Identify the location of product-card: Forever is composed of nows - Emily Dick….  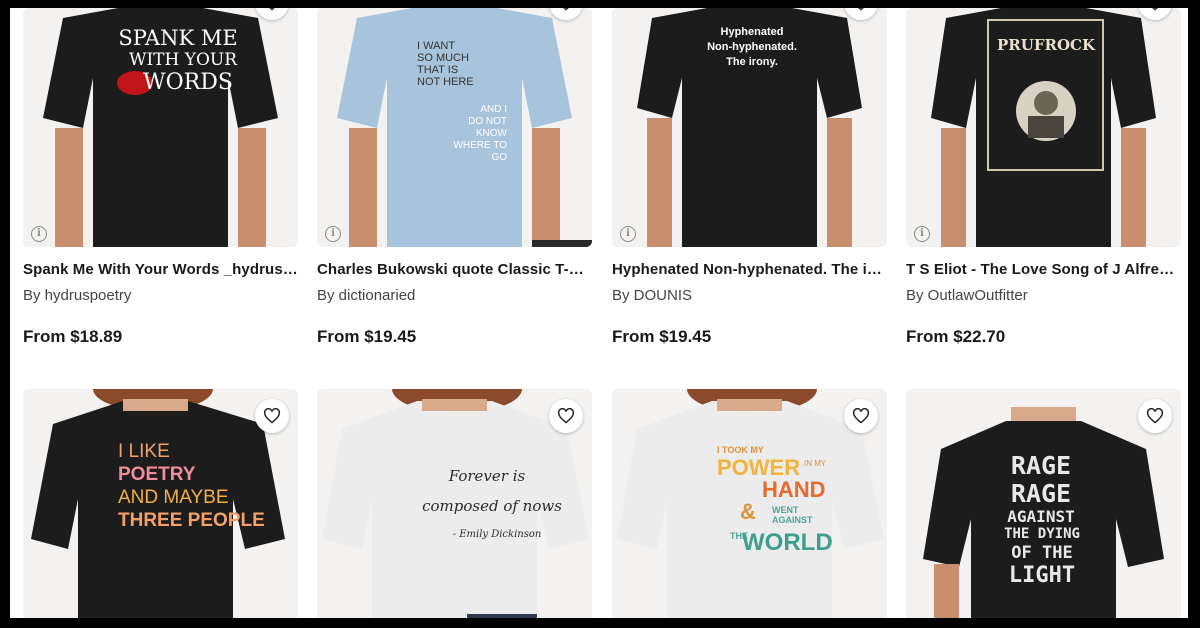
(454, 503).